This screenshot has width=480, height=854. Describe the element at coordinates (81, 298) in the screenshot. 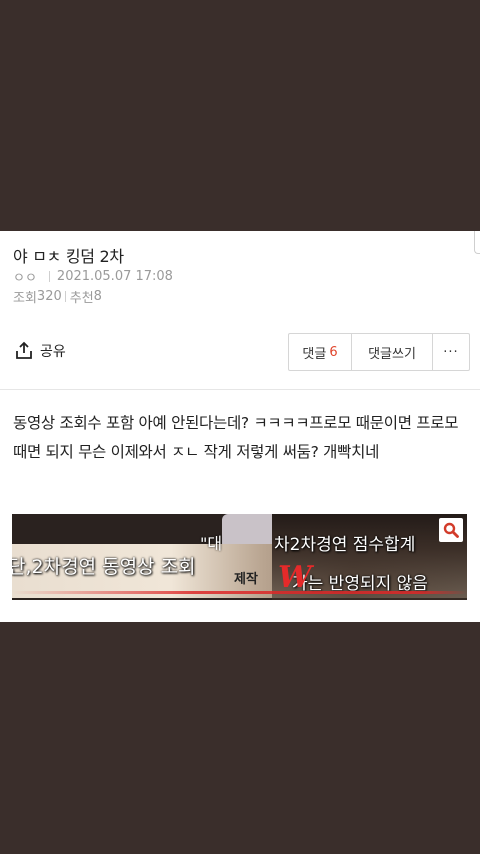

I see `likes-label: 추천` at that location.